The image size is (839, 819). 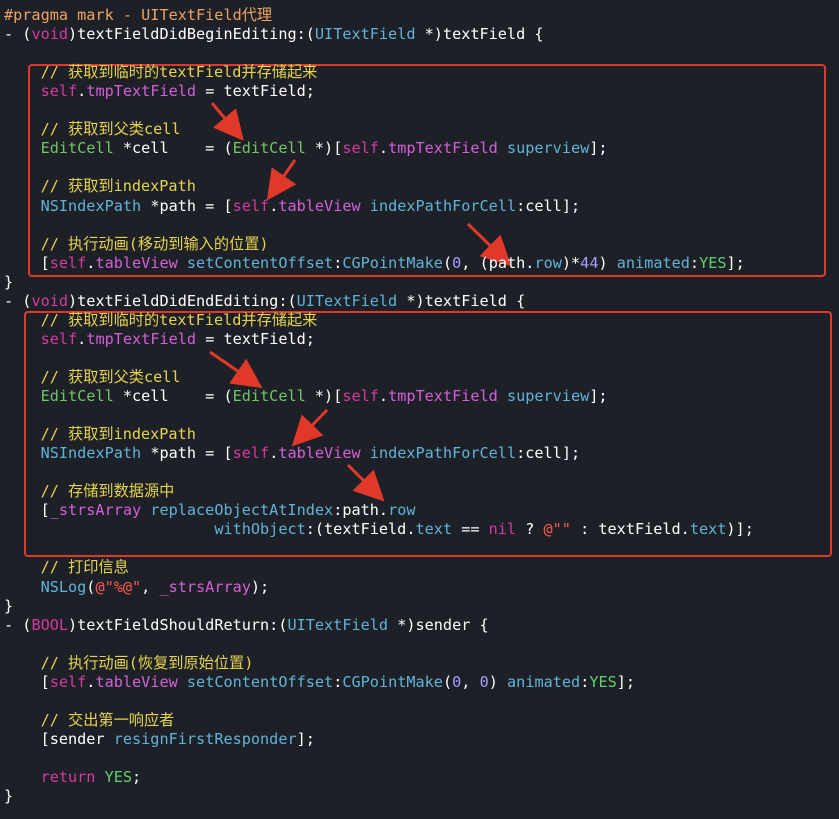 I want to click on code-line: // 获取到indexPath, so click(x=100, y=186).